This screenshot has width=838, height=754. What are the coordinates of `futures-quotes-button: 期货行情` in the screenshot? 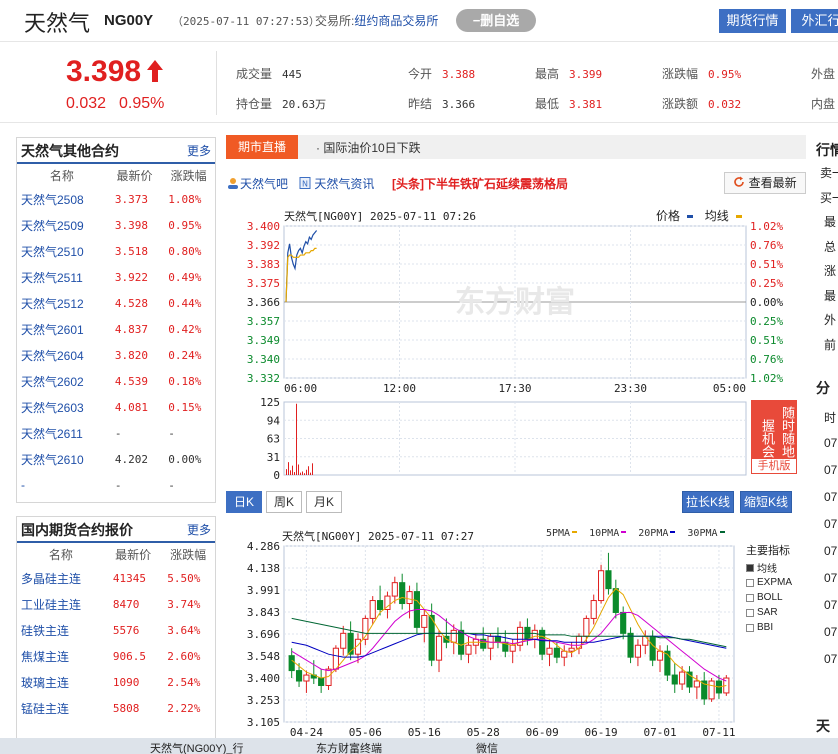 It's located at (752, 21).